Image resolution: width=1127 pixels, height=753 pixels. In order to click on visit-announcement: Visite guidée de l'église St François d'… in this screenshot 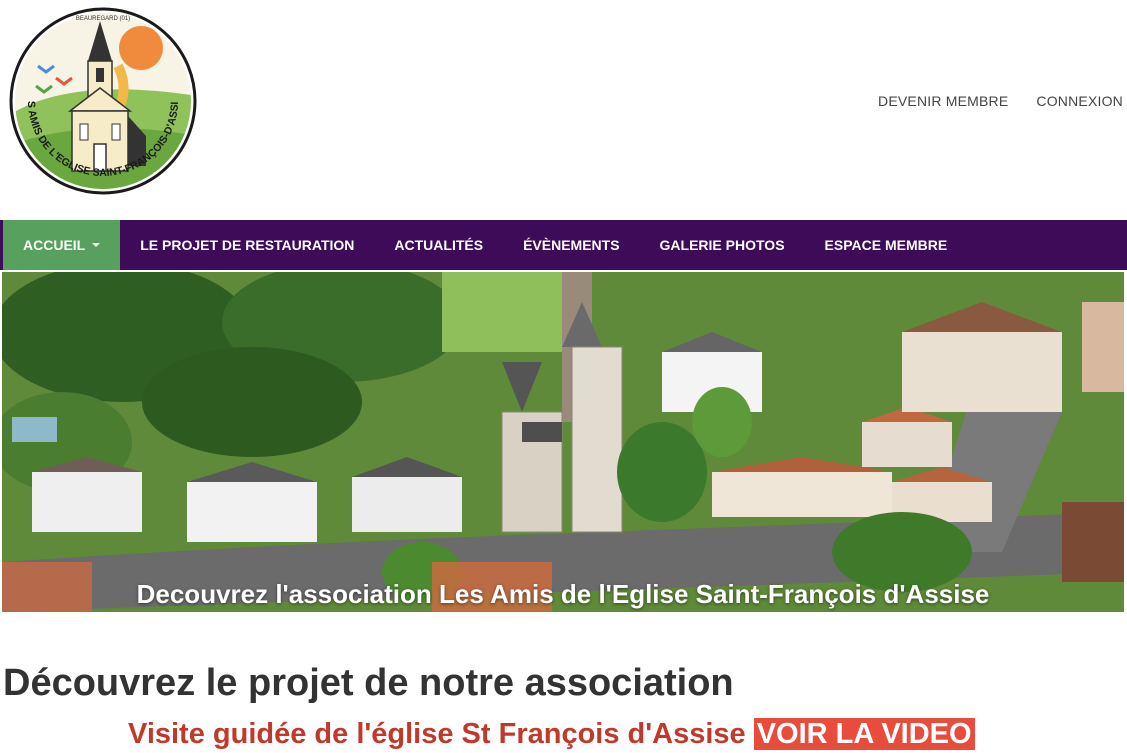, I will do `click(551, 734)`.